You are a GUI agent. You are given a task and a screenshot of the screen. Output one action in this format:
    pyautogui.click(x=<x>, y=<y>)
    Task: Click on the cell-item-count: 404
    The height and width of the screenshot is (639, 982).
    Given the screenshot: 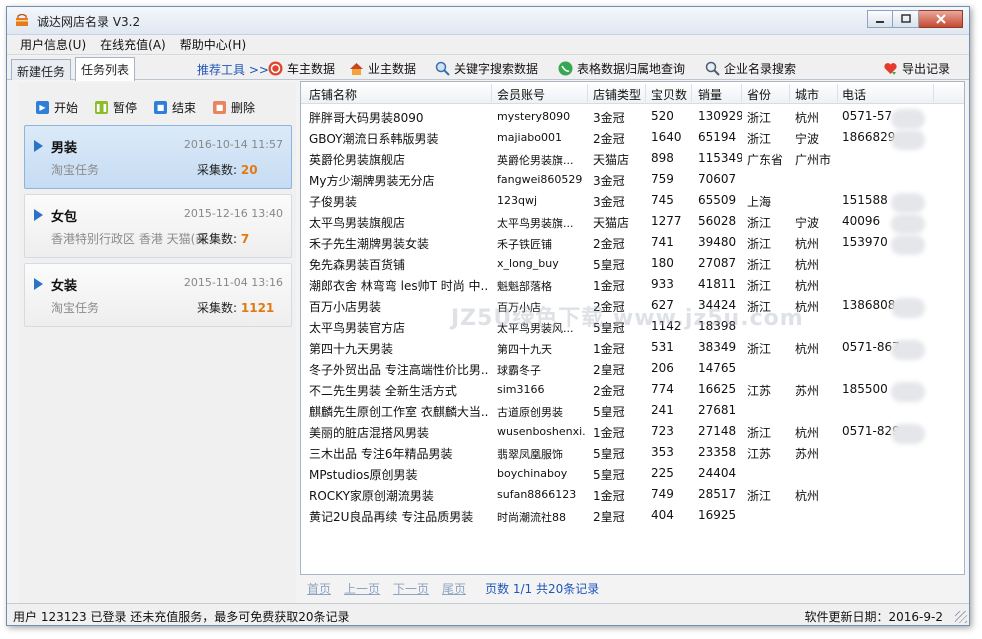 What is the action you would take?
    pyautogui.click(x=662, y=515)
    